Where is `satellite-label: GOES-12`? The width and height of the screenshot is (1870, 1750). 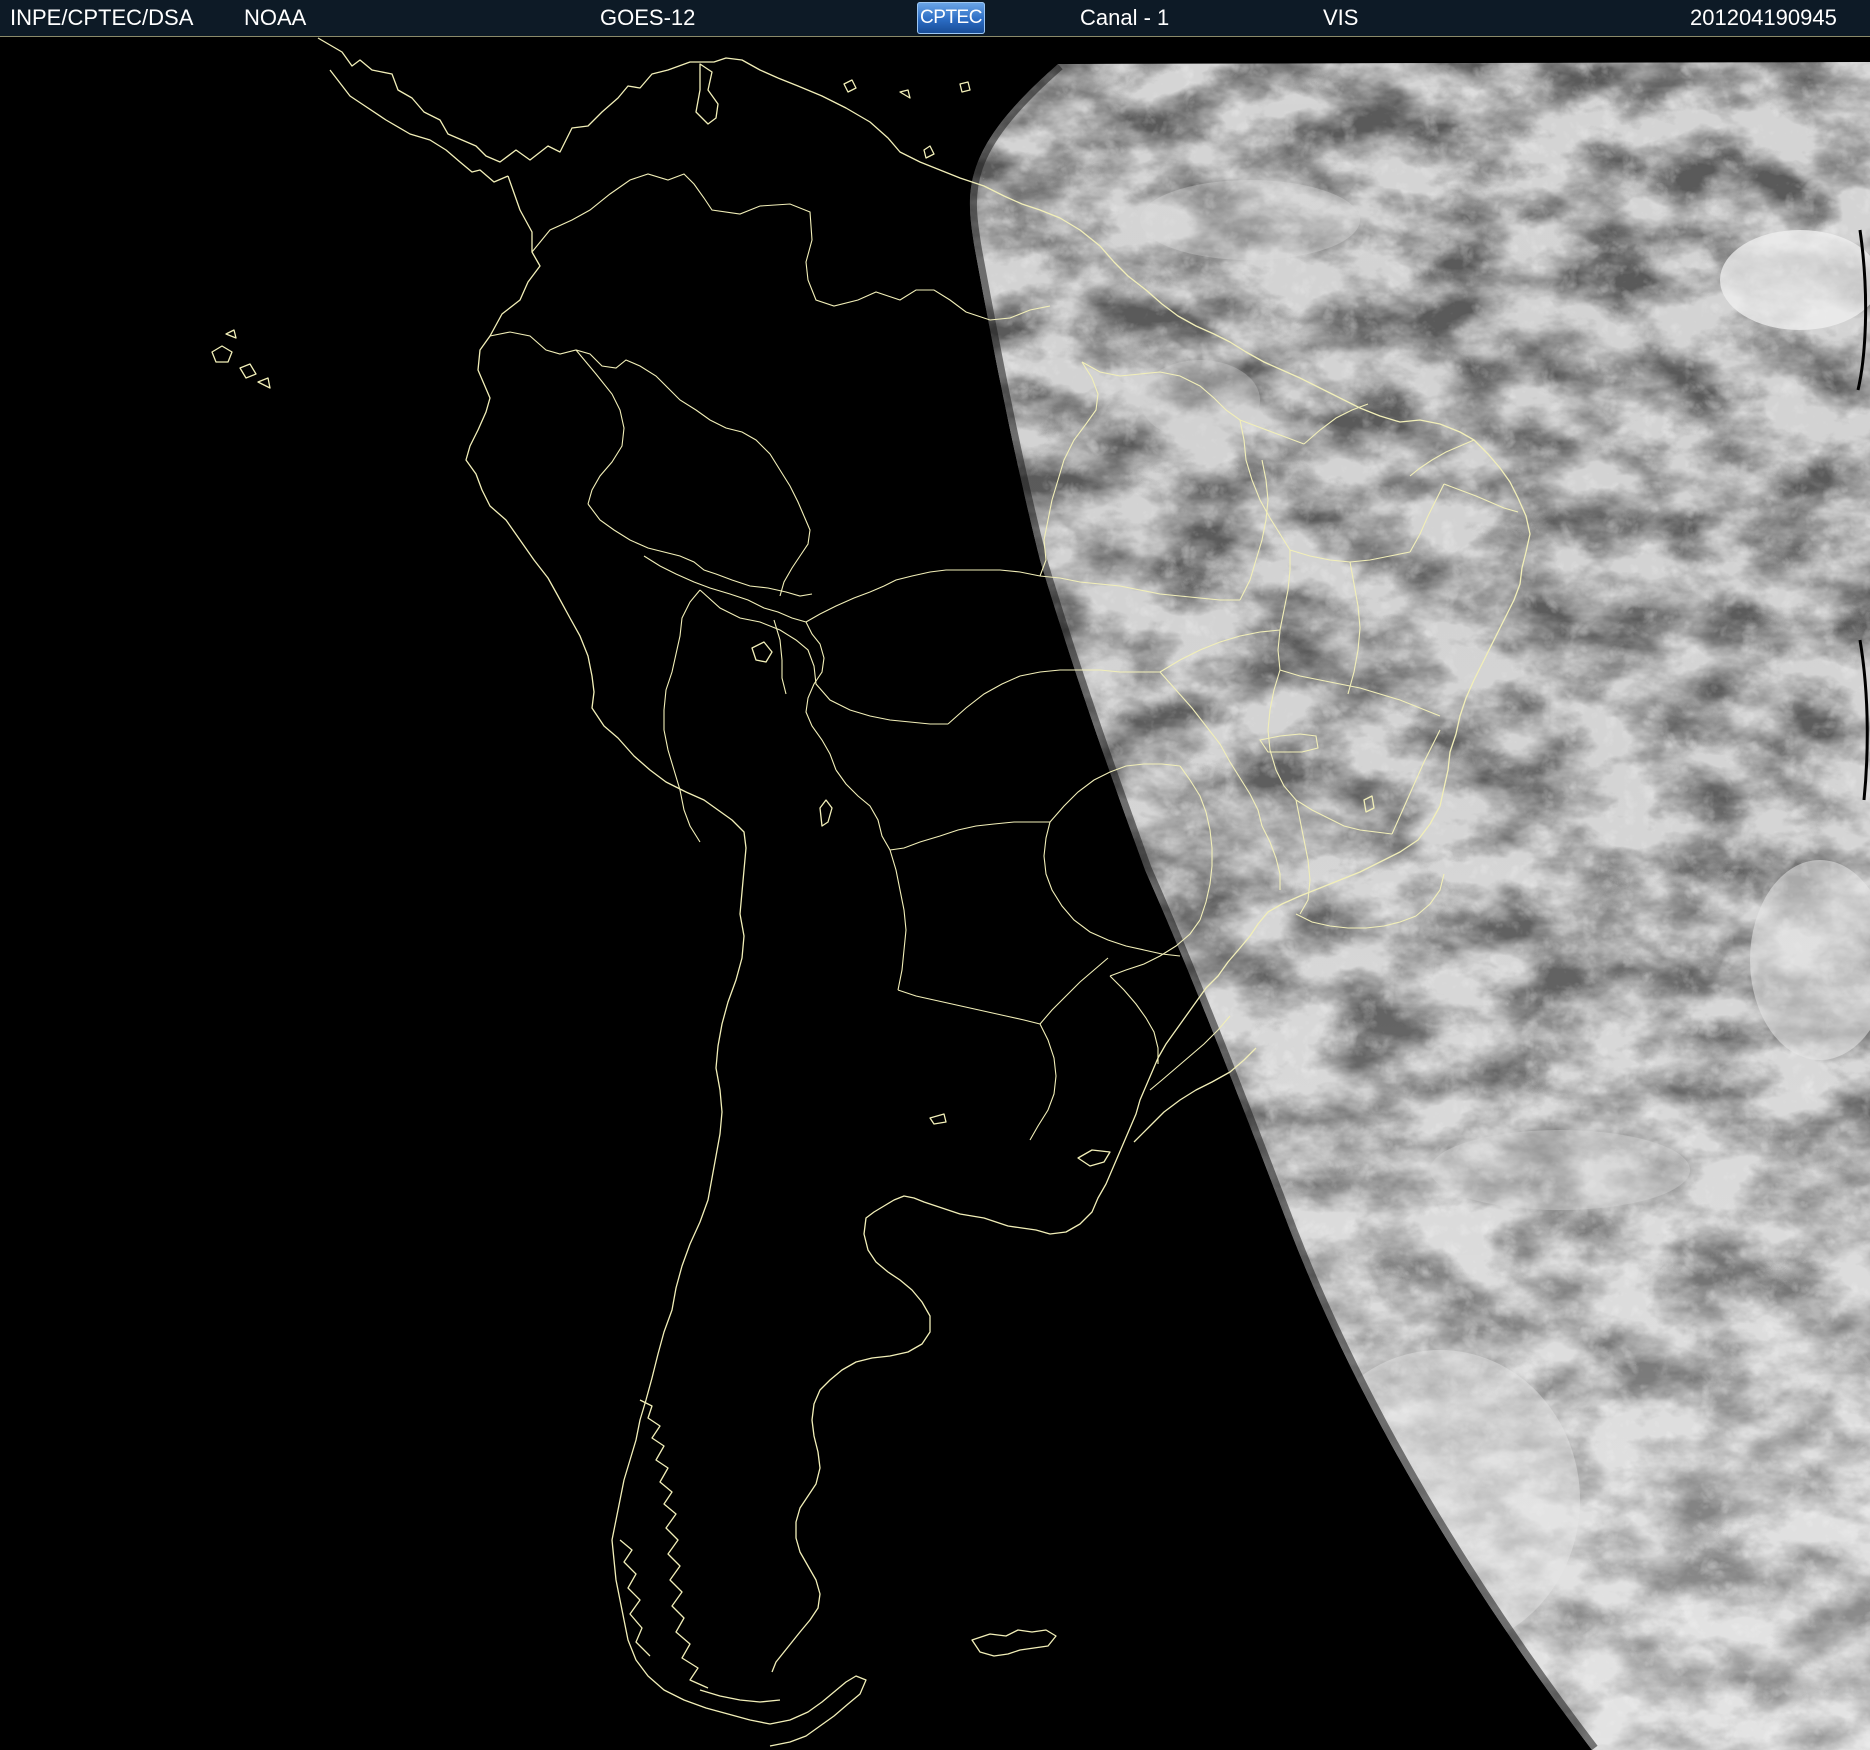
satellite-label: GOES-12 is located at coordinates (648, 17).